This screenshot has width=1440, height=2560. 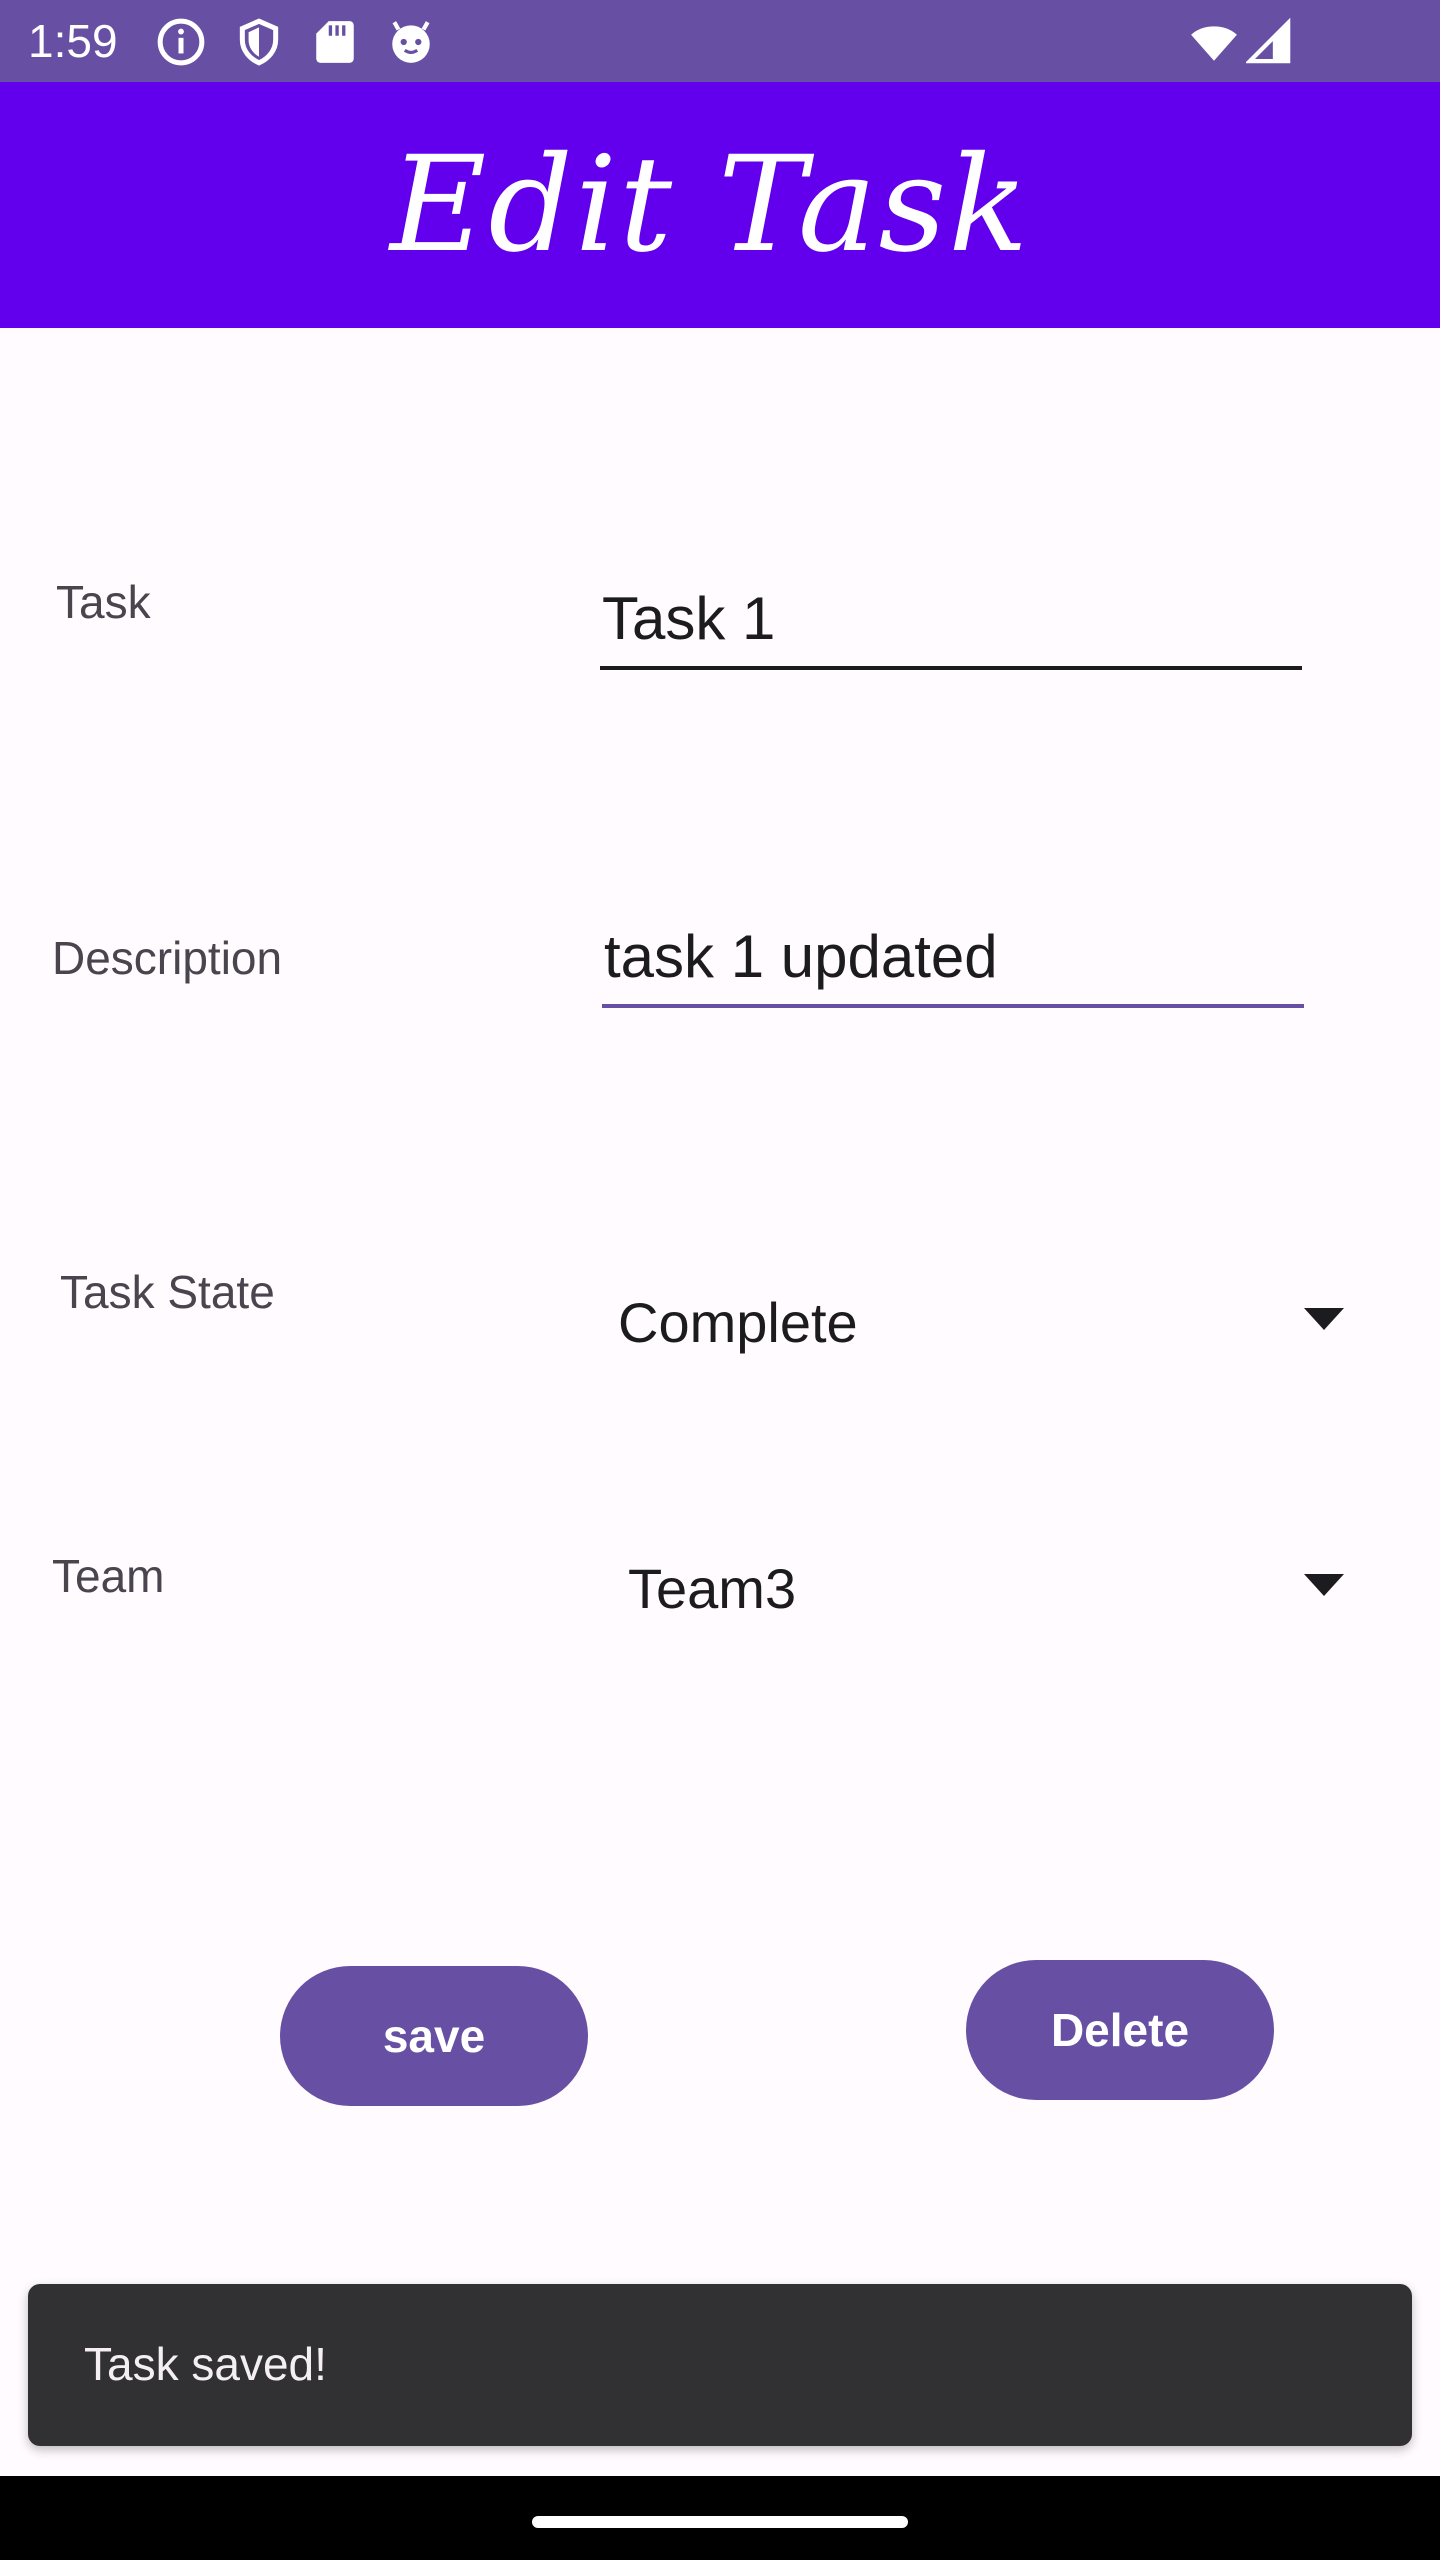 I want to click on description-label: Description, so click(x=167, y=958).